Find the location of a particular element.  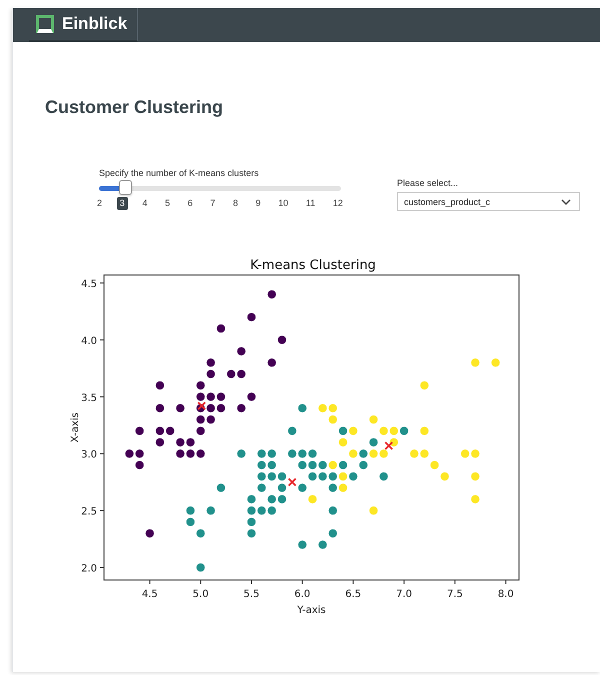

slider-thumb is located at coordinates (125, 187).